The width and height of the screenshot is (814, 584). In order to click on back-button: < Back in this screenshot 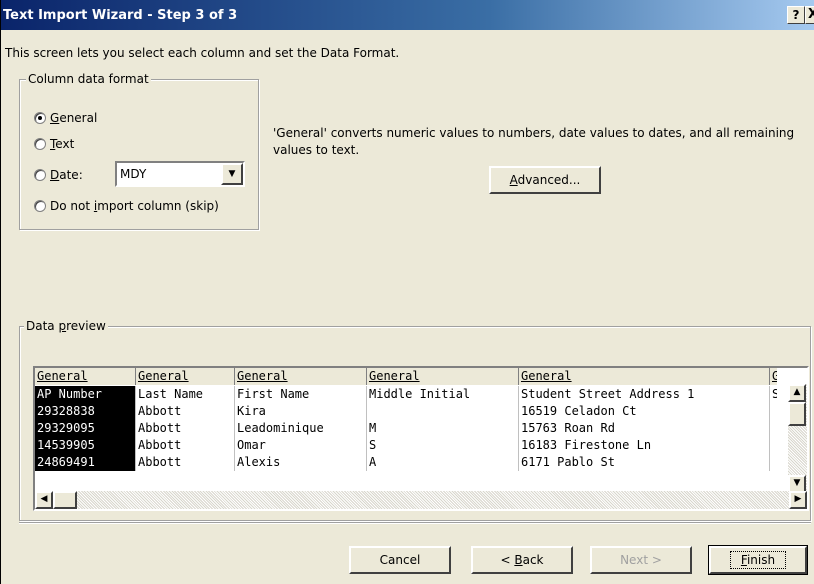, I will do `click(522, 560)`.